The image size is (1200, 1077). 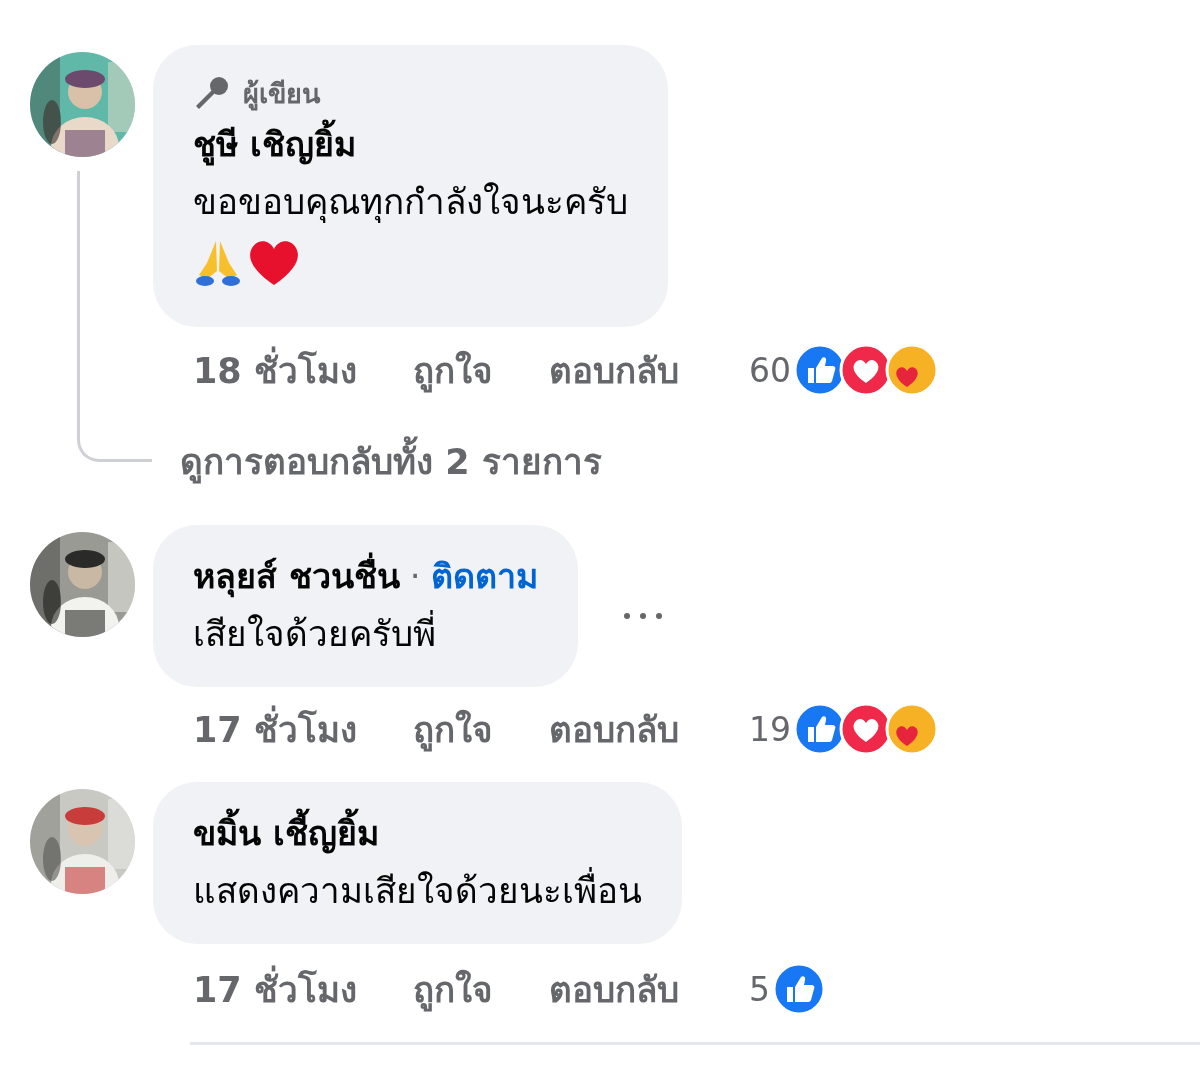 I want to click on author-name: ขมิ้น เชี้ญยิ้ม, so click(x=286, y=833).